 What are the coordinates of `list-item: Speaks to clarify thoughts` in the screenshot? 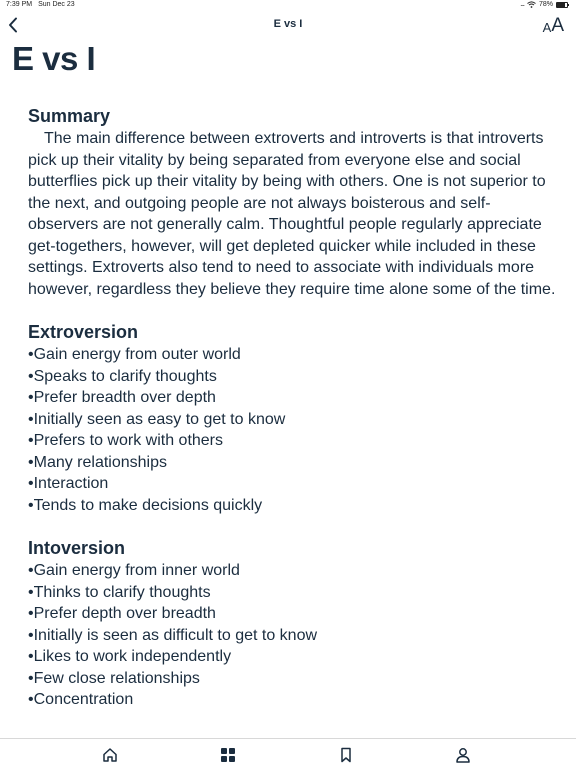 It's located at (296, 377).